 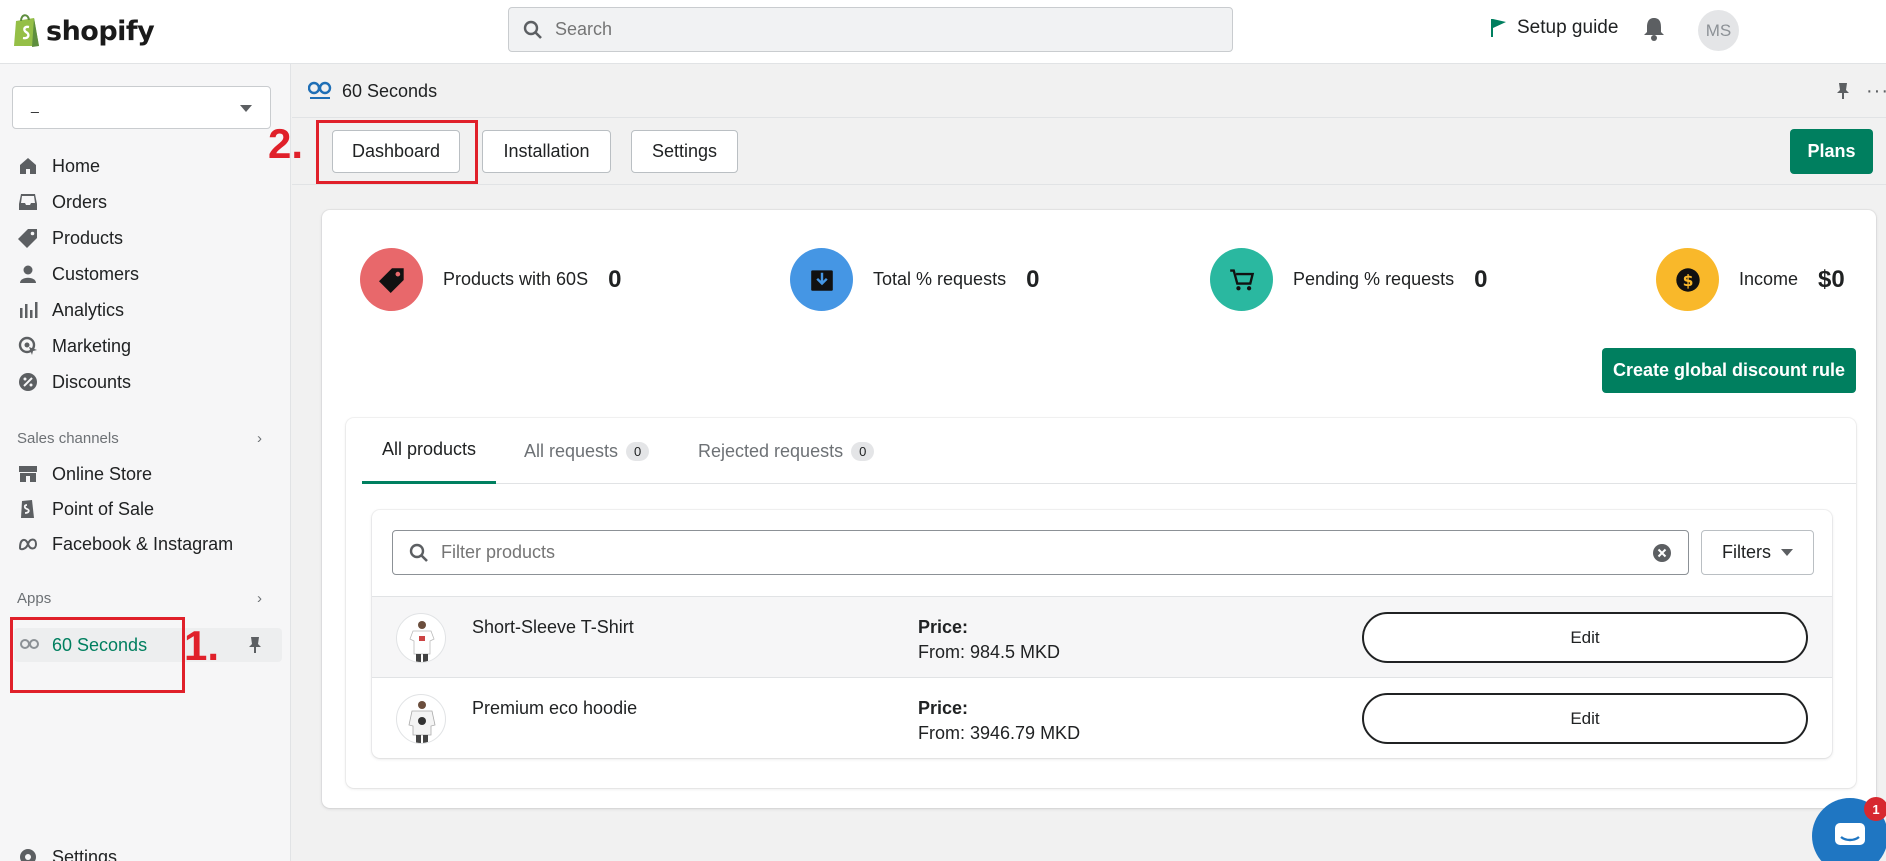 What do you see at coordinates (28, 382) in the screenshot?
I see `discount-icon` at bounding box center [28, 382].